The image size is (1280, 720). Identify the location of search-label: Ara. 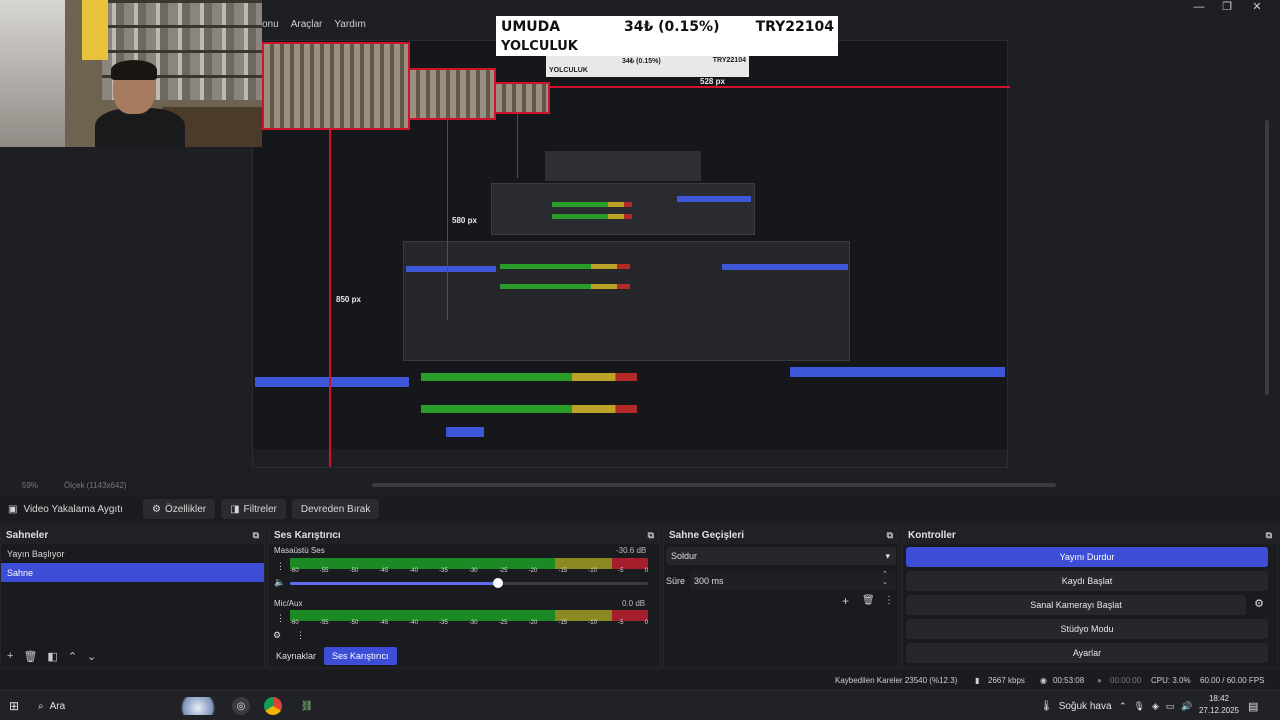
(57, 706).